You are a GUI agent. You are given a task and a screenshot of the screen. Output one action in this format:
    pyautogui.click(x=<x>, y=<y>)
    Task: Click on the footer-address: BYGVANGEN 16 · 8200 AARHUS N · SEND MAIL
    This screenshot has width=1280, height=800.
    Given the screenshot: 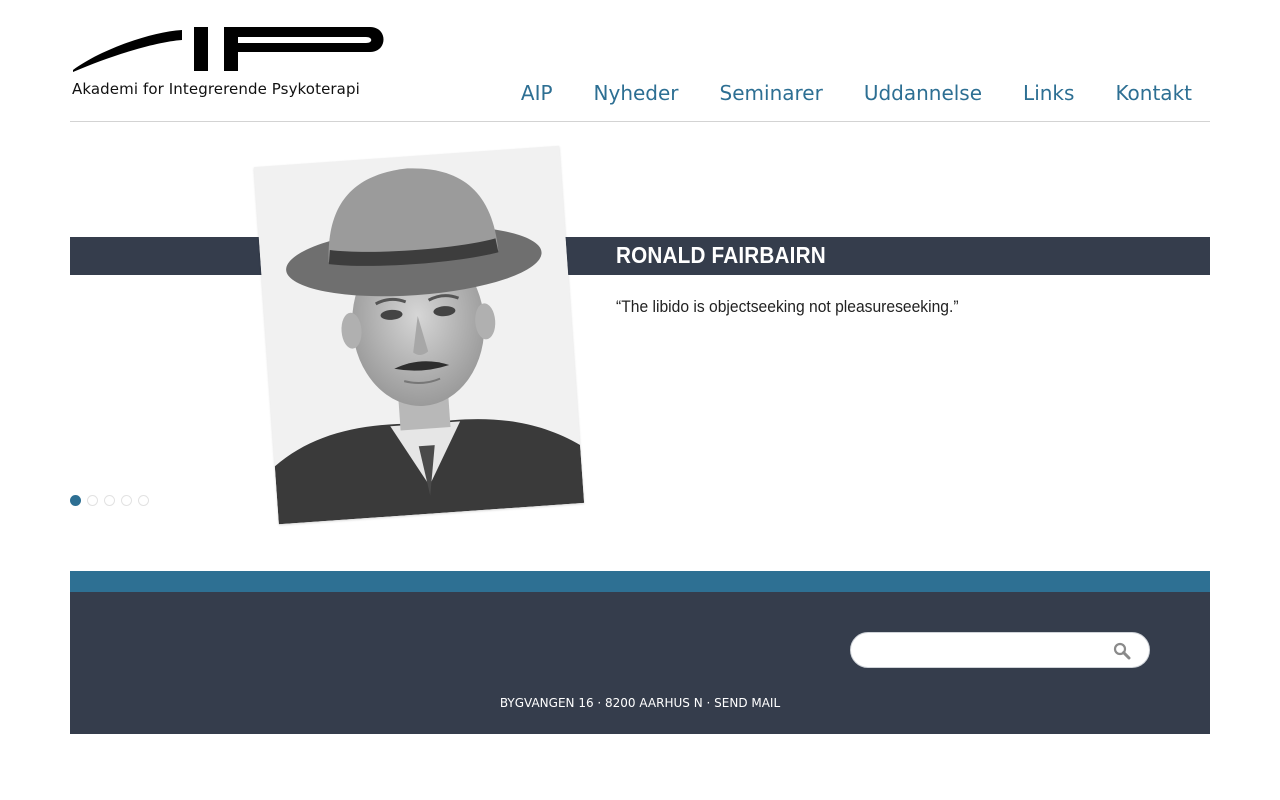 What is the action you would take?
    pyautogui.click(x=640, y=703)
    